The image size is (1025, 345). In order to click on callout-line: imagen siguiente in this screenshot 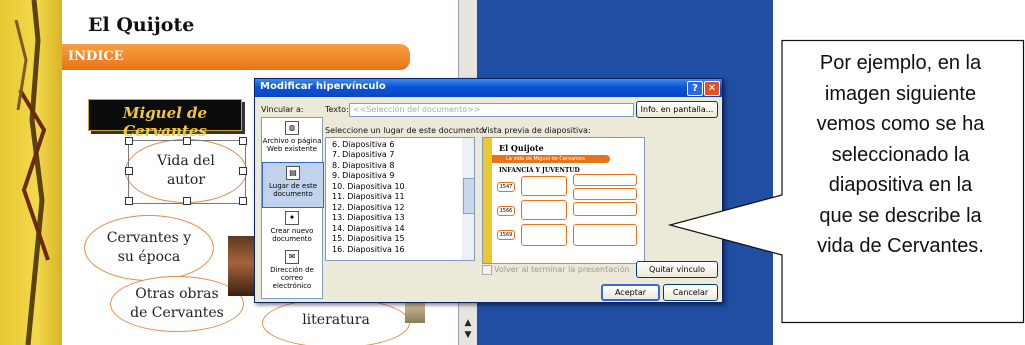, I will do `click(900, 93)`.